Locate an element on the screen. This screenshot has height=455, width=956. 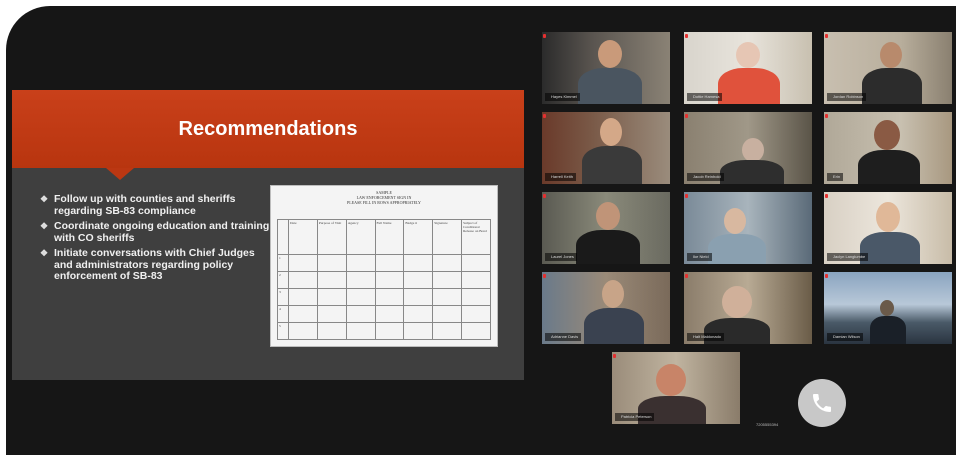
participant-name: Damian Wilson is located at coordinates (845, 337).